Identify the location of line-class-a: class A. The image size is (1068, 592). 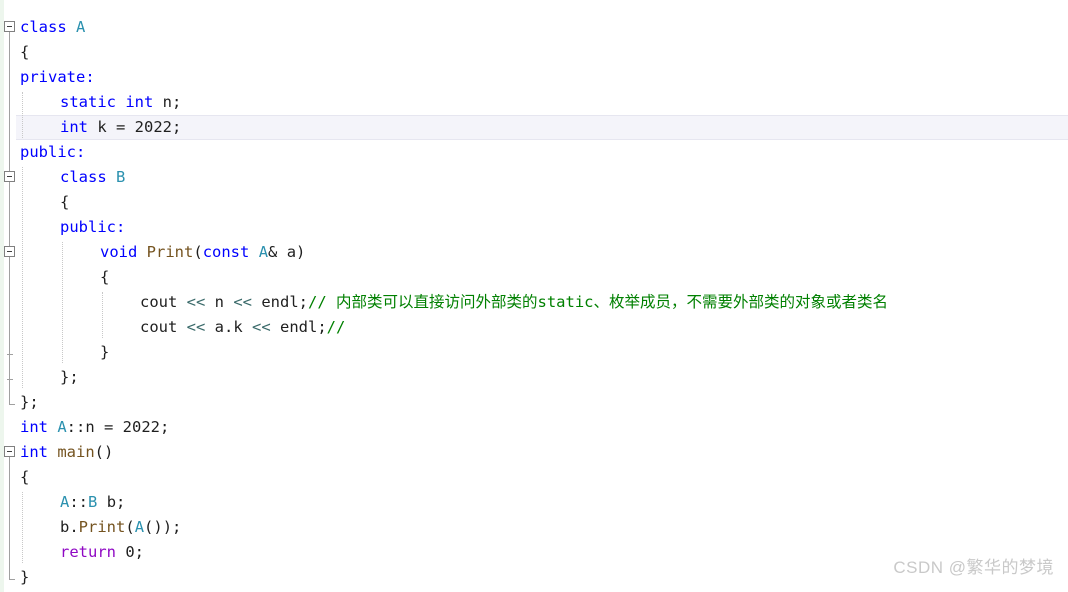
(52, 27).